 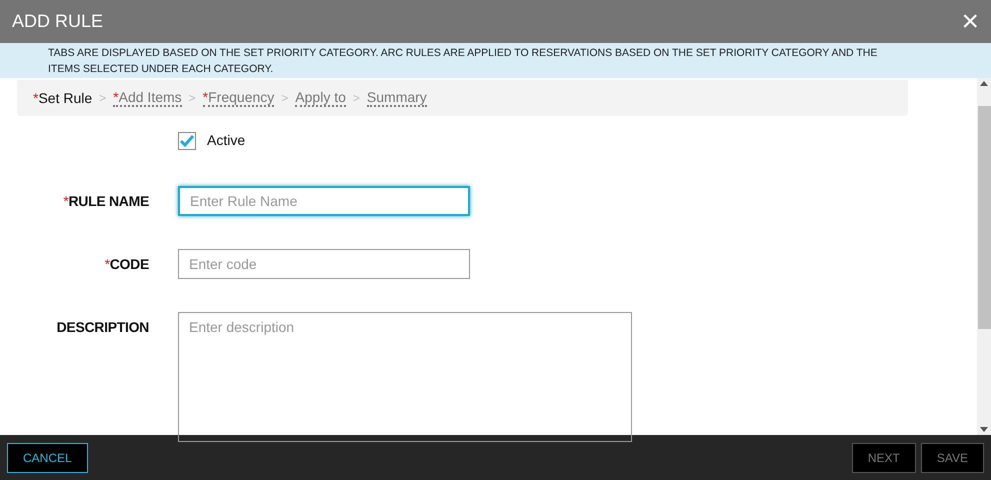 I want to click on info-text: TABS ARE DISPLAYED BASED ON THE SET PRIORITY CATEGORY. ARC RULES ARE APPLIED TO RESERVATIONS BASED ON THE SET PRIORITY CATEGORY AND THE ITEMS SELECTED UNDER EACH CATEGORY., so click(x=463, y=61).